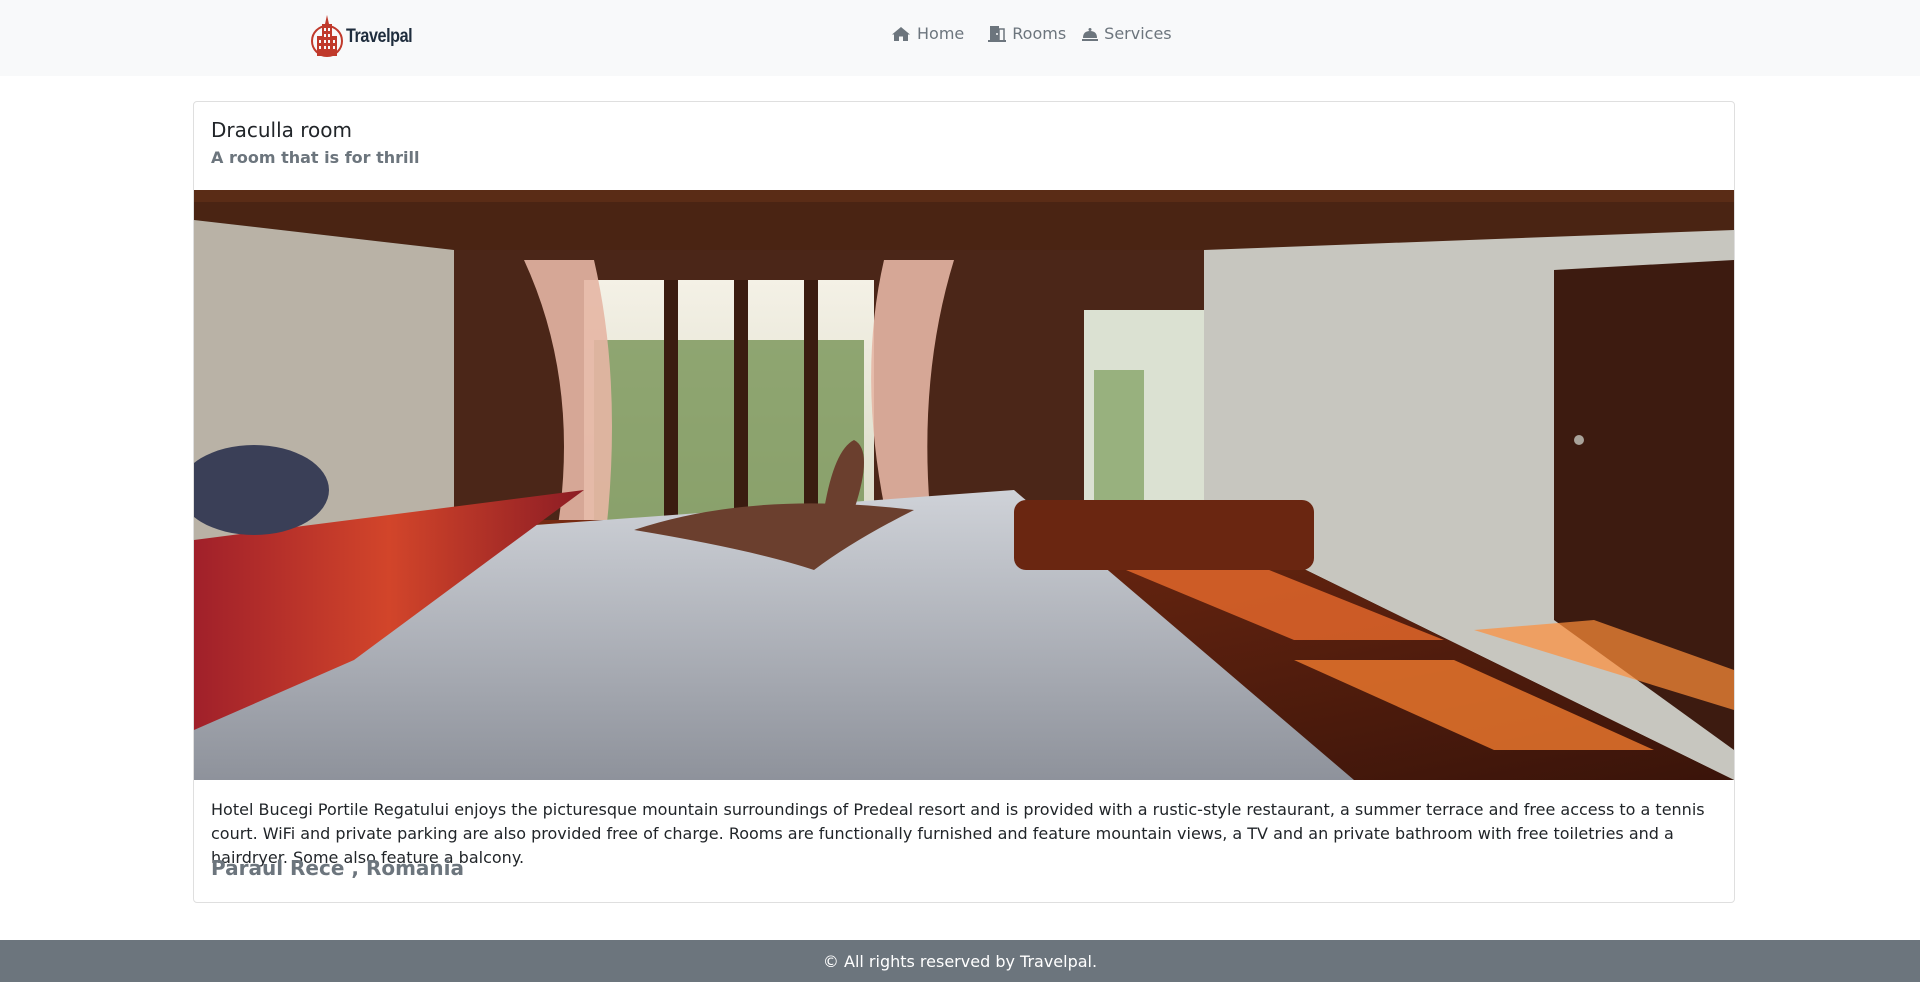  I want to click on nav-rooms-label: Rooms, so click(1039, 33).